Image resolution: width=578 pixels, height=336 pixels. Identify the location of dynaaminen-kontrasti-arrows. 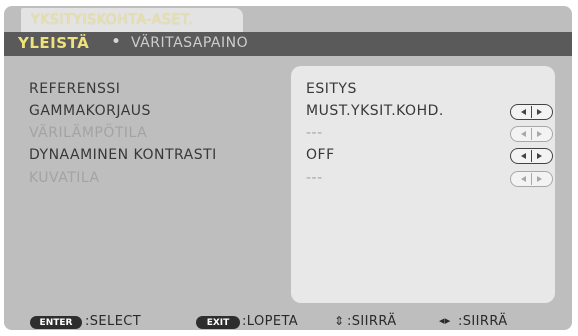
(531, 156).